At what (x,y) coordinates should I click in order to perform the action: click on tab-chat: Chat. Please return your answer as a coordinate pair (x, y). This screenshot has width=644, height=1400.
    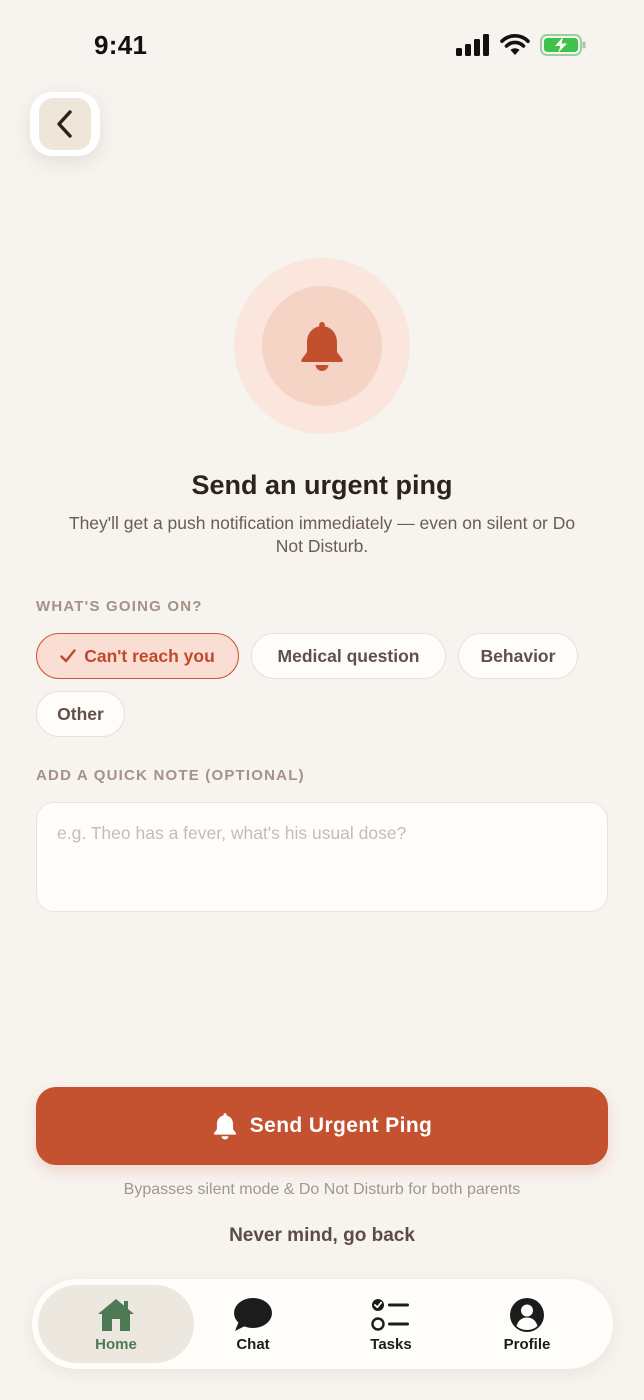
    Looking at the image, I should click on (253, 1324).